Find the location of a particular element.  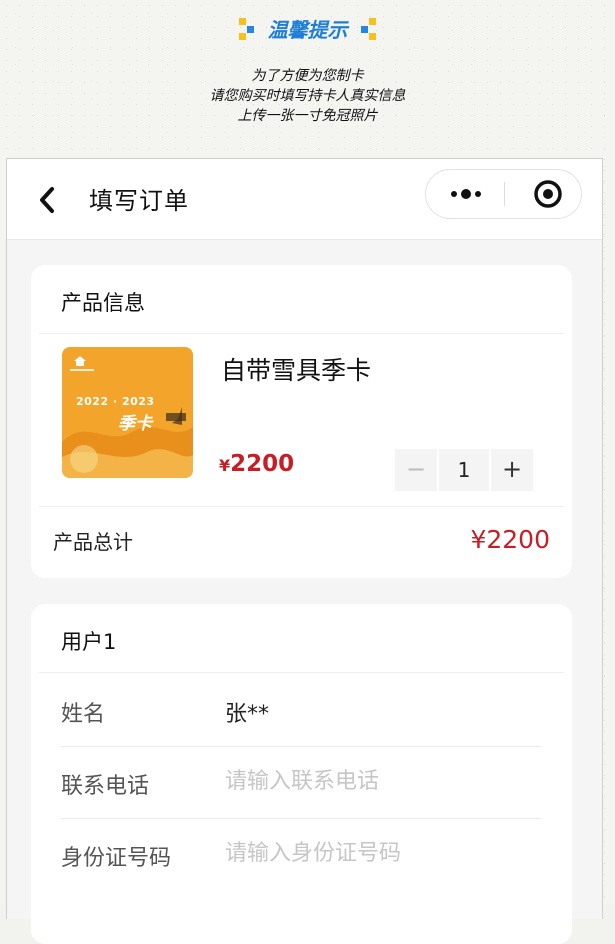

product-thumbnail: 2022 · 2023 季卡 is located at coordinates (127, 412).